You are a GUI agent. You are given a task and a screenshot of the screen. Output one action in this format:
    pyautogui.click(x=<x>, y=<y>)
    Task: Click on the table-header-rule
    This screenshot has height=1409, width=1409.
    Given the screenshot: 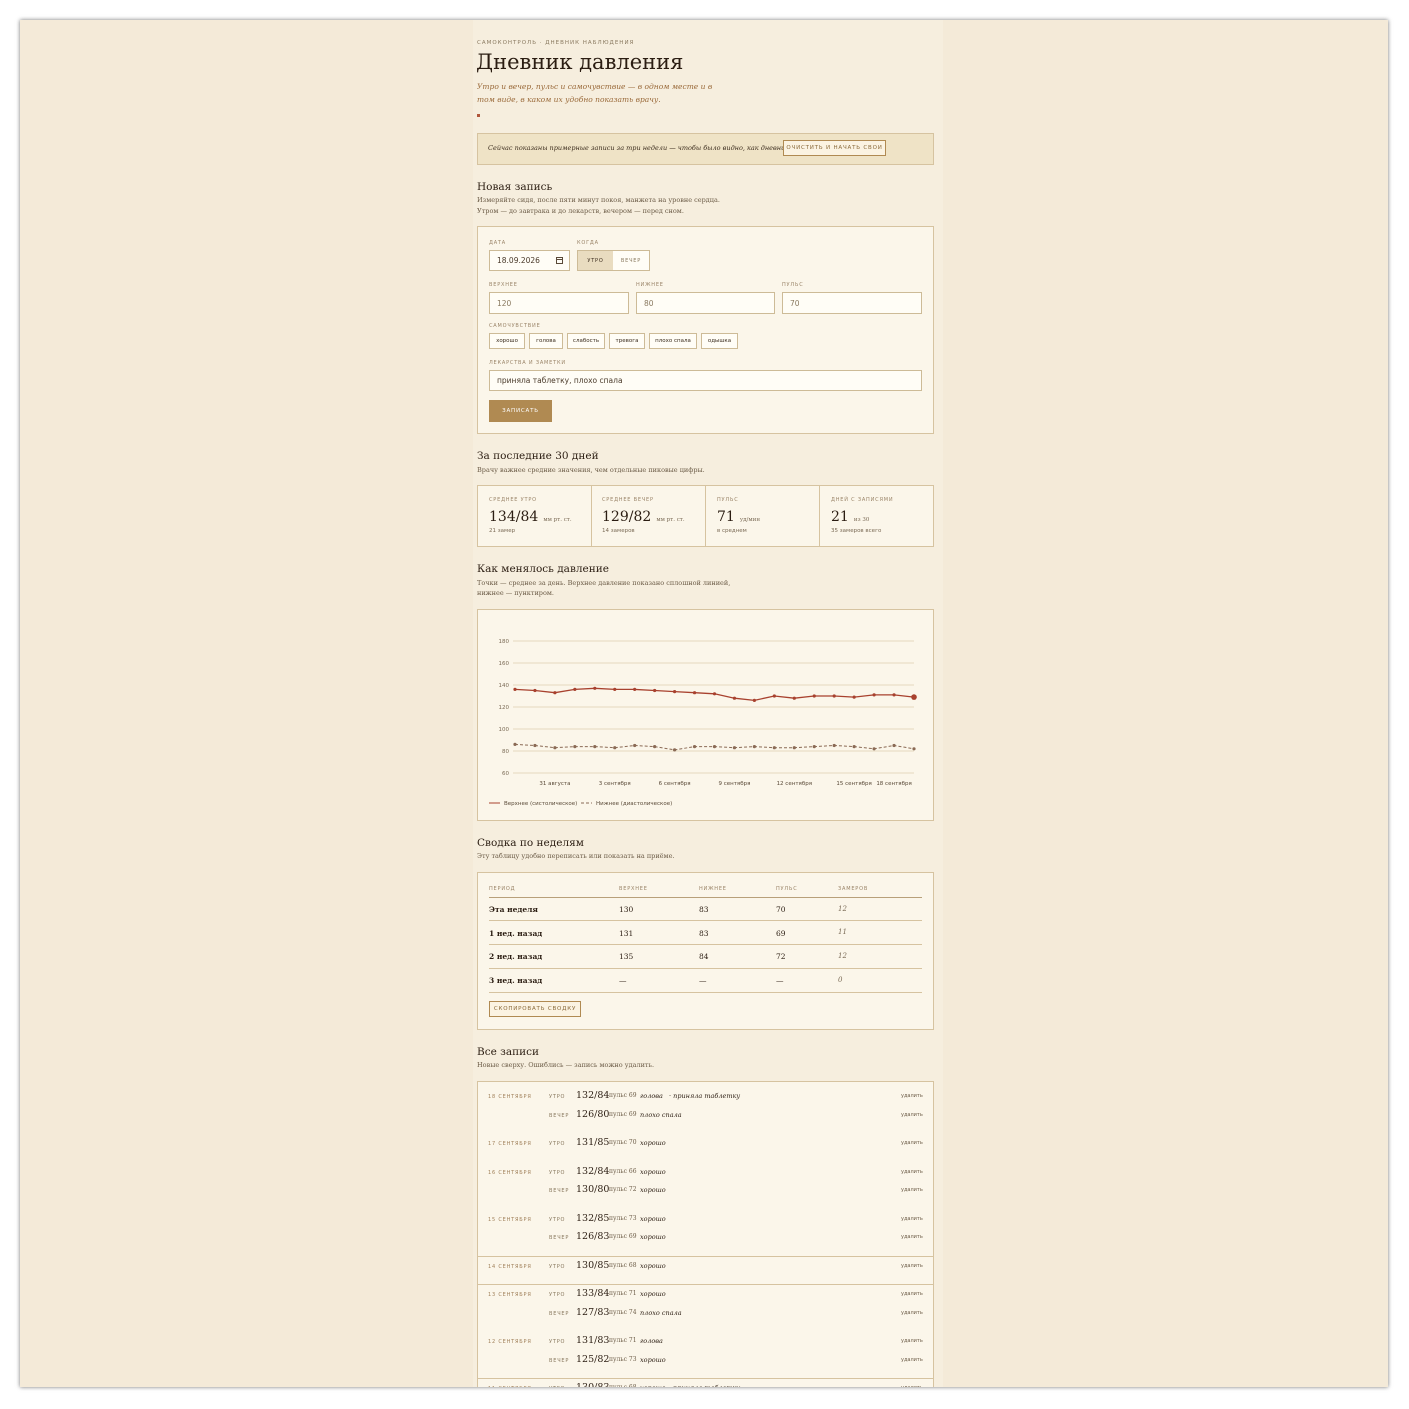 What is the action you would take?
    pyautogui.click(x=705, y=897)
    